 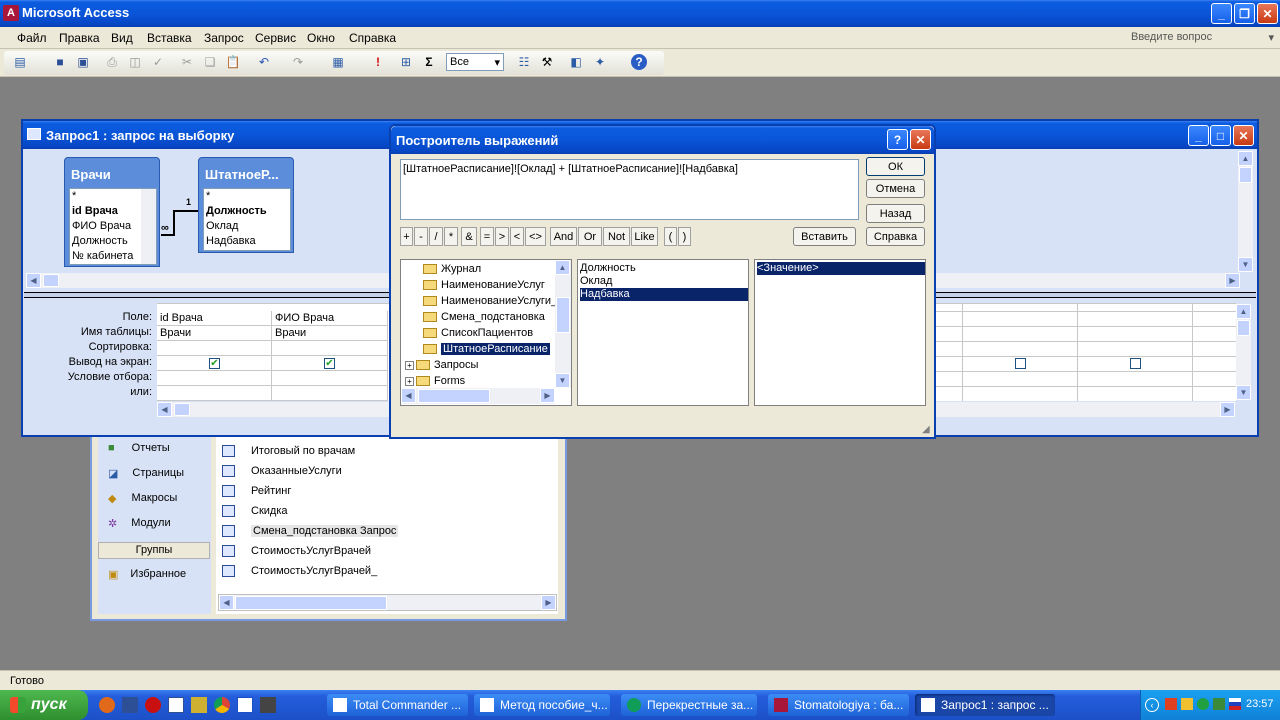 I want to click on print-preview-icon: ◫, so click(x=135, y=62).